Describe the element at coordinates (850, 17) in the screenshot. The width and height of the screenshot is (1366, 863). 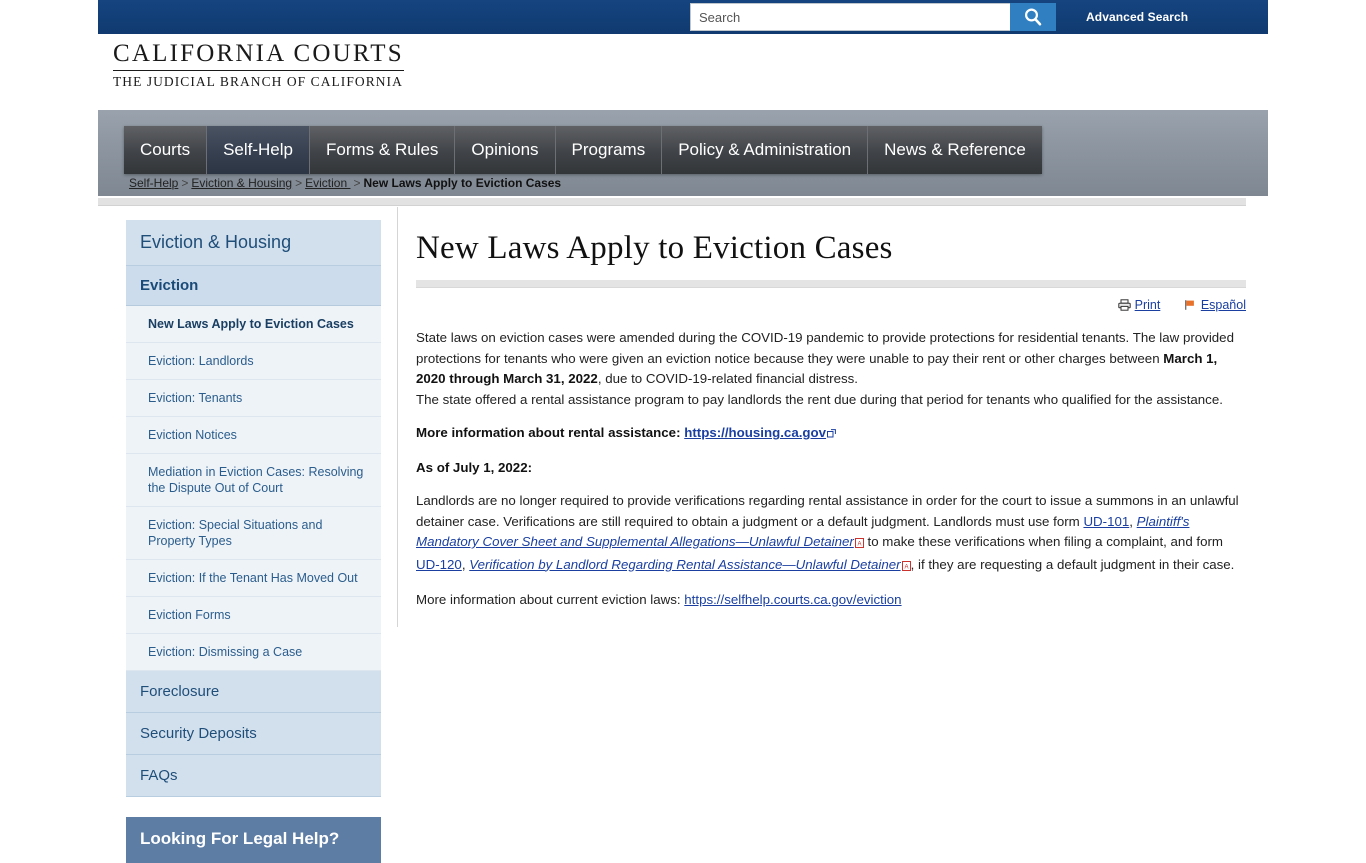
I see `search-input` at that location.